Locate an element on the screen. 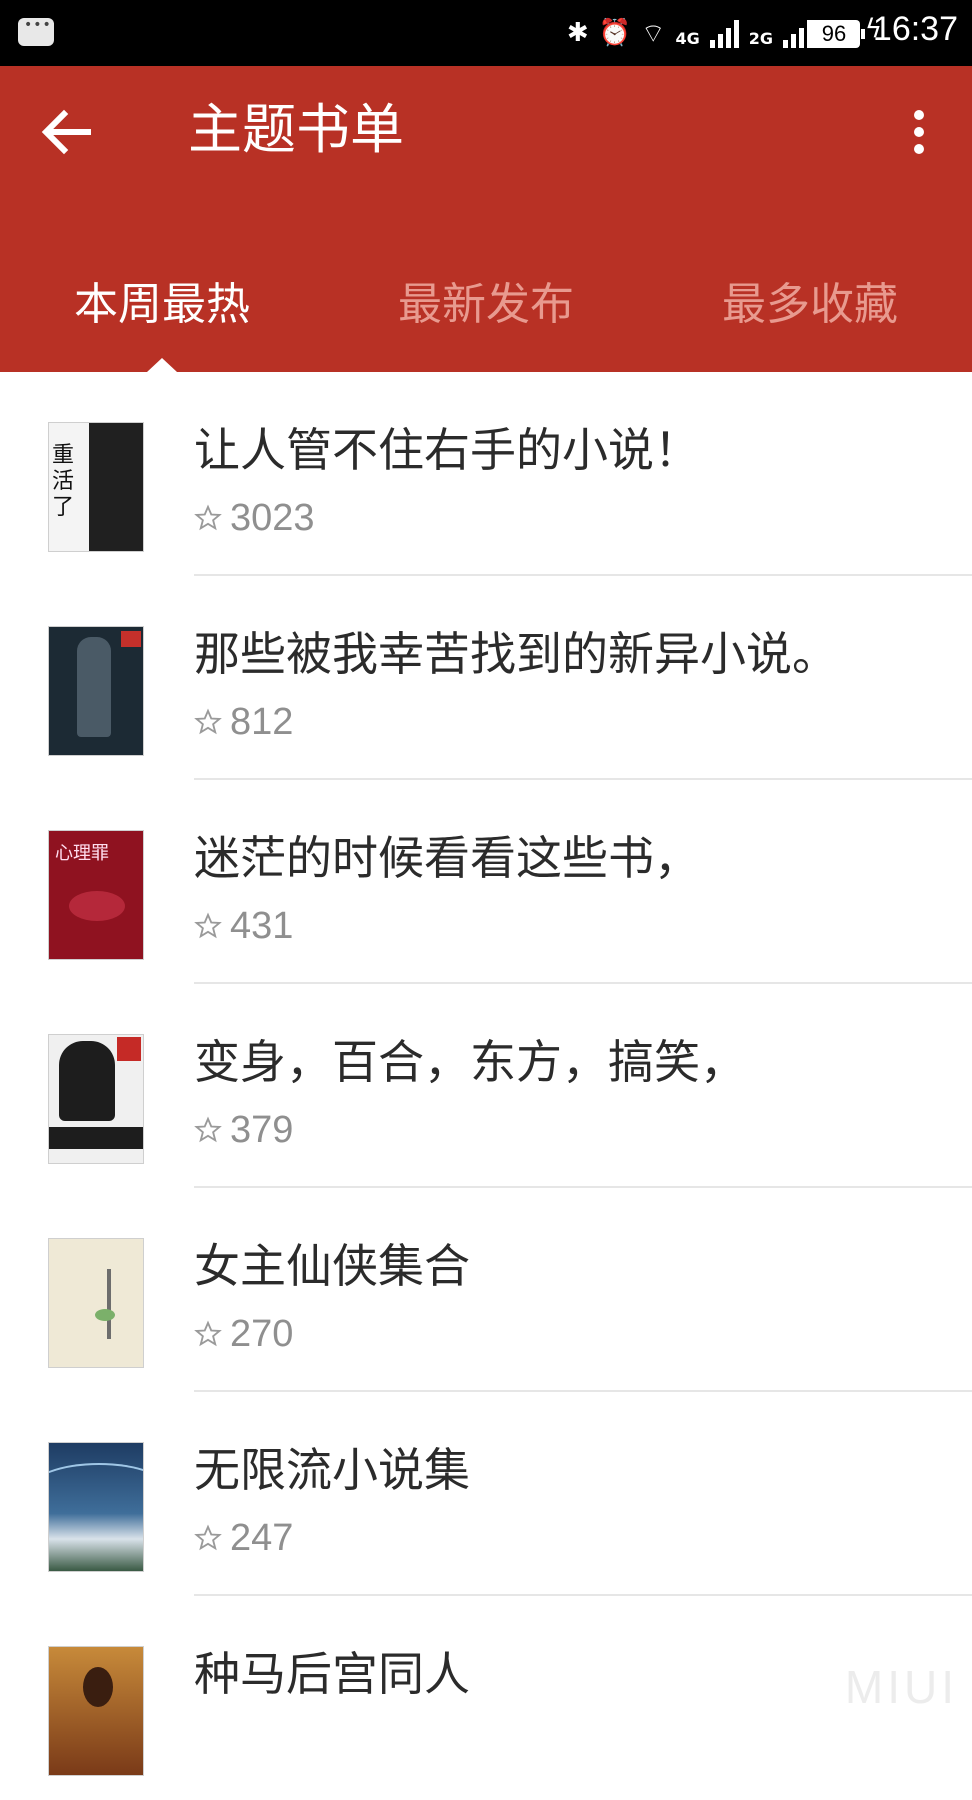 This screenshot has width=972, height=1800. cover-title: 心理罪 is located at coordinates (82, 853).